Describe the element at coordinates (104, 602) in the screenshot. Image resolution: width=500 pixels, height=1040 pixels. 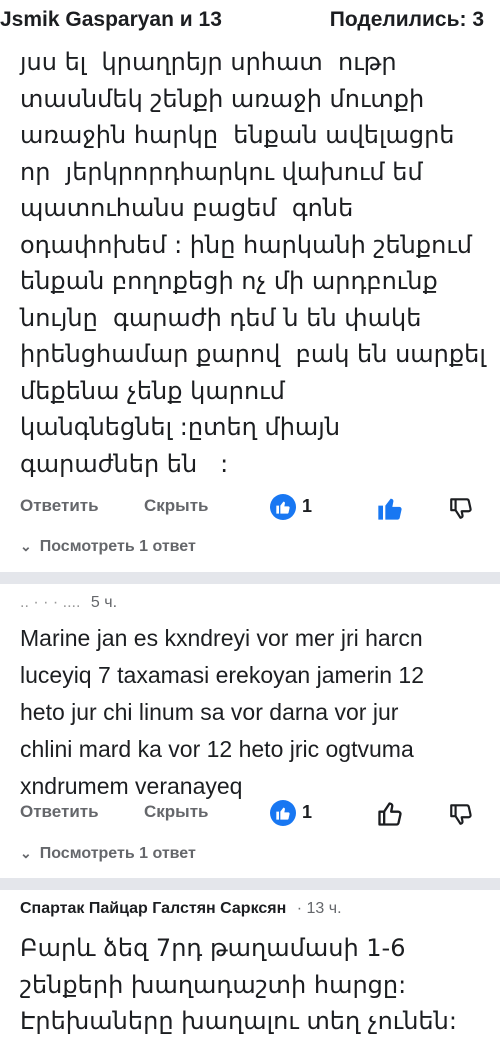
I see `comment-time: 5 ч.` at that location.